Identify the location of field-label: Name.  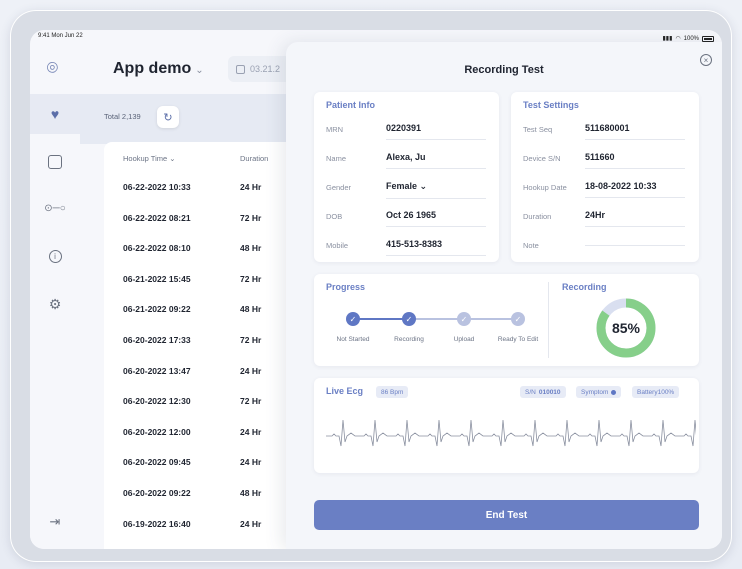
(336, 158).